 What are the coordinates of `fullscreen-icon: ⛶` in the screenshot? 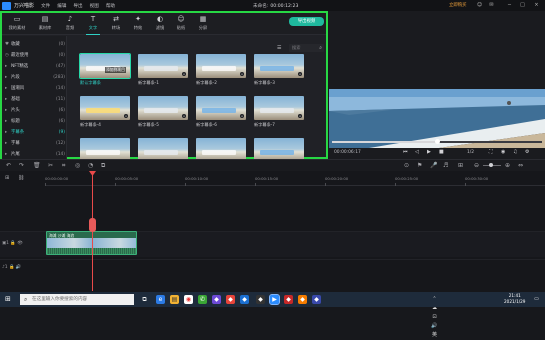 It's located at (491, 152).